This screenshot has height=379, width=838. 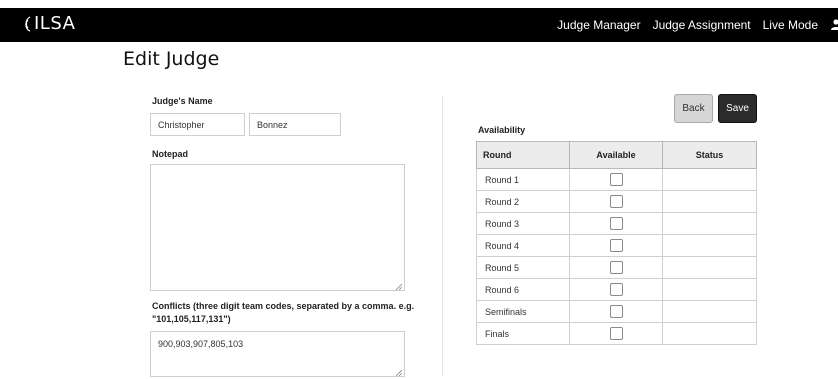 I want to click on table-row: Round 1, so click(x=616, y=179).